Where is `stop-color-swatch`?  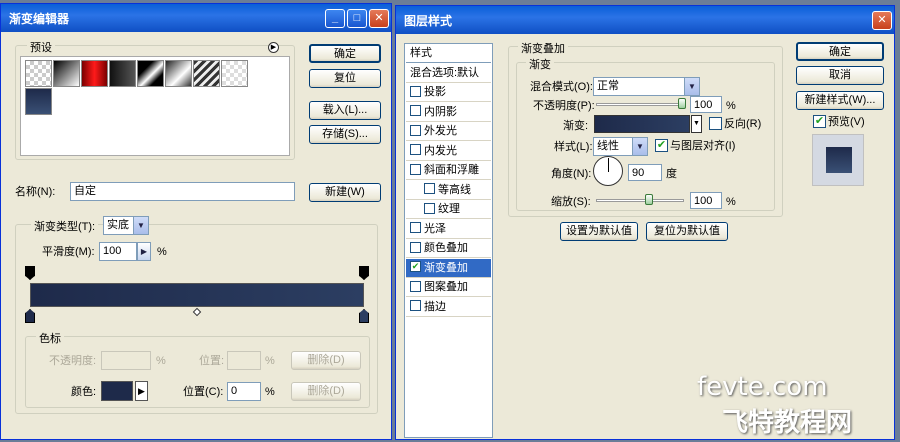 stop-color-swatch is located at coordinates (117, 391).